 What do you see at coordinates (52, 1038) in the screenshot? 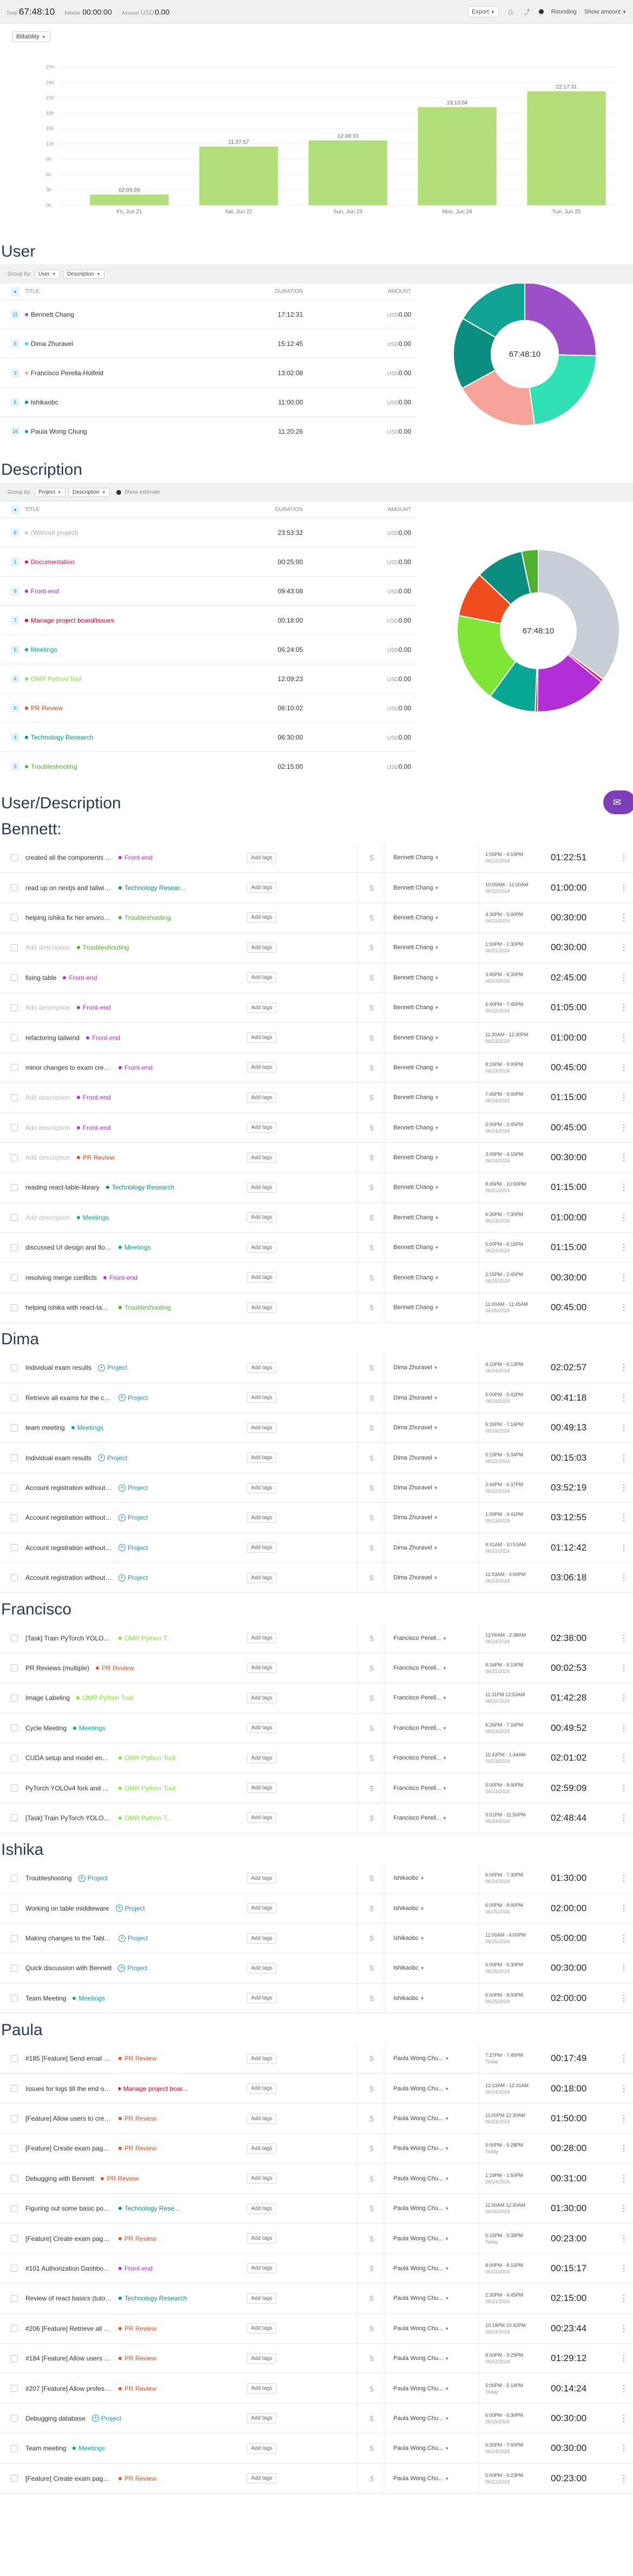
I see `entry-description-text: refactoring tailwind` at bounding box center [52, 1038].